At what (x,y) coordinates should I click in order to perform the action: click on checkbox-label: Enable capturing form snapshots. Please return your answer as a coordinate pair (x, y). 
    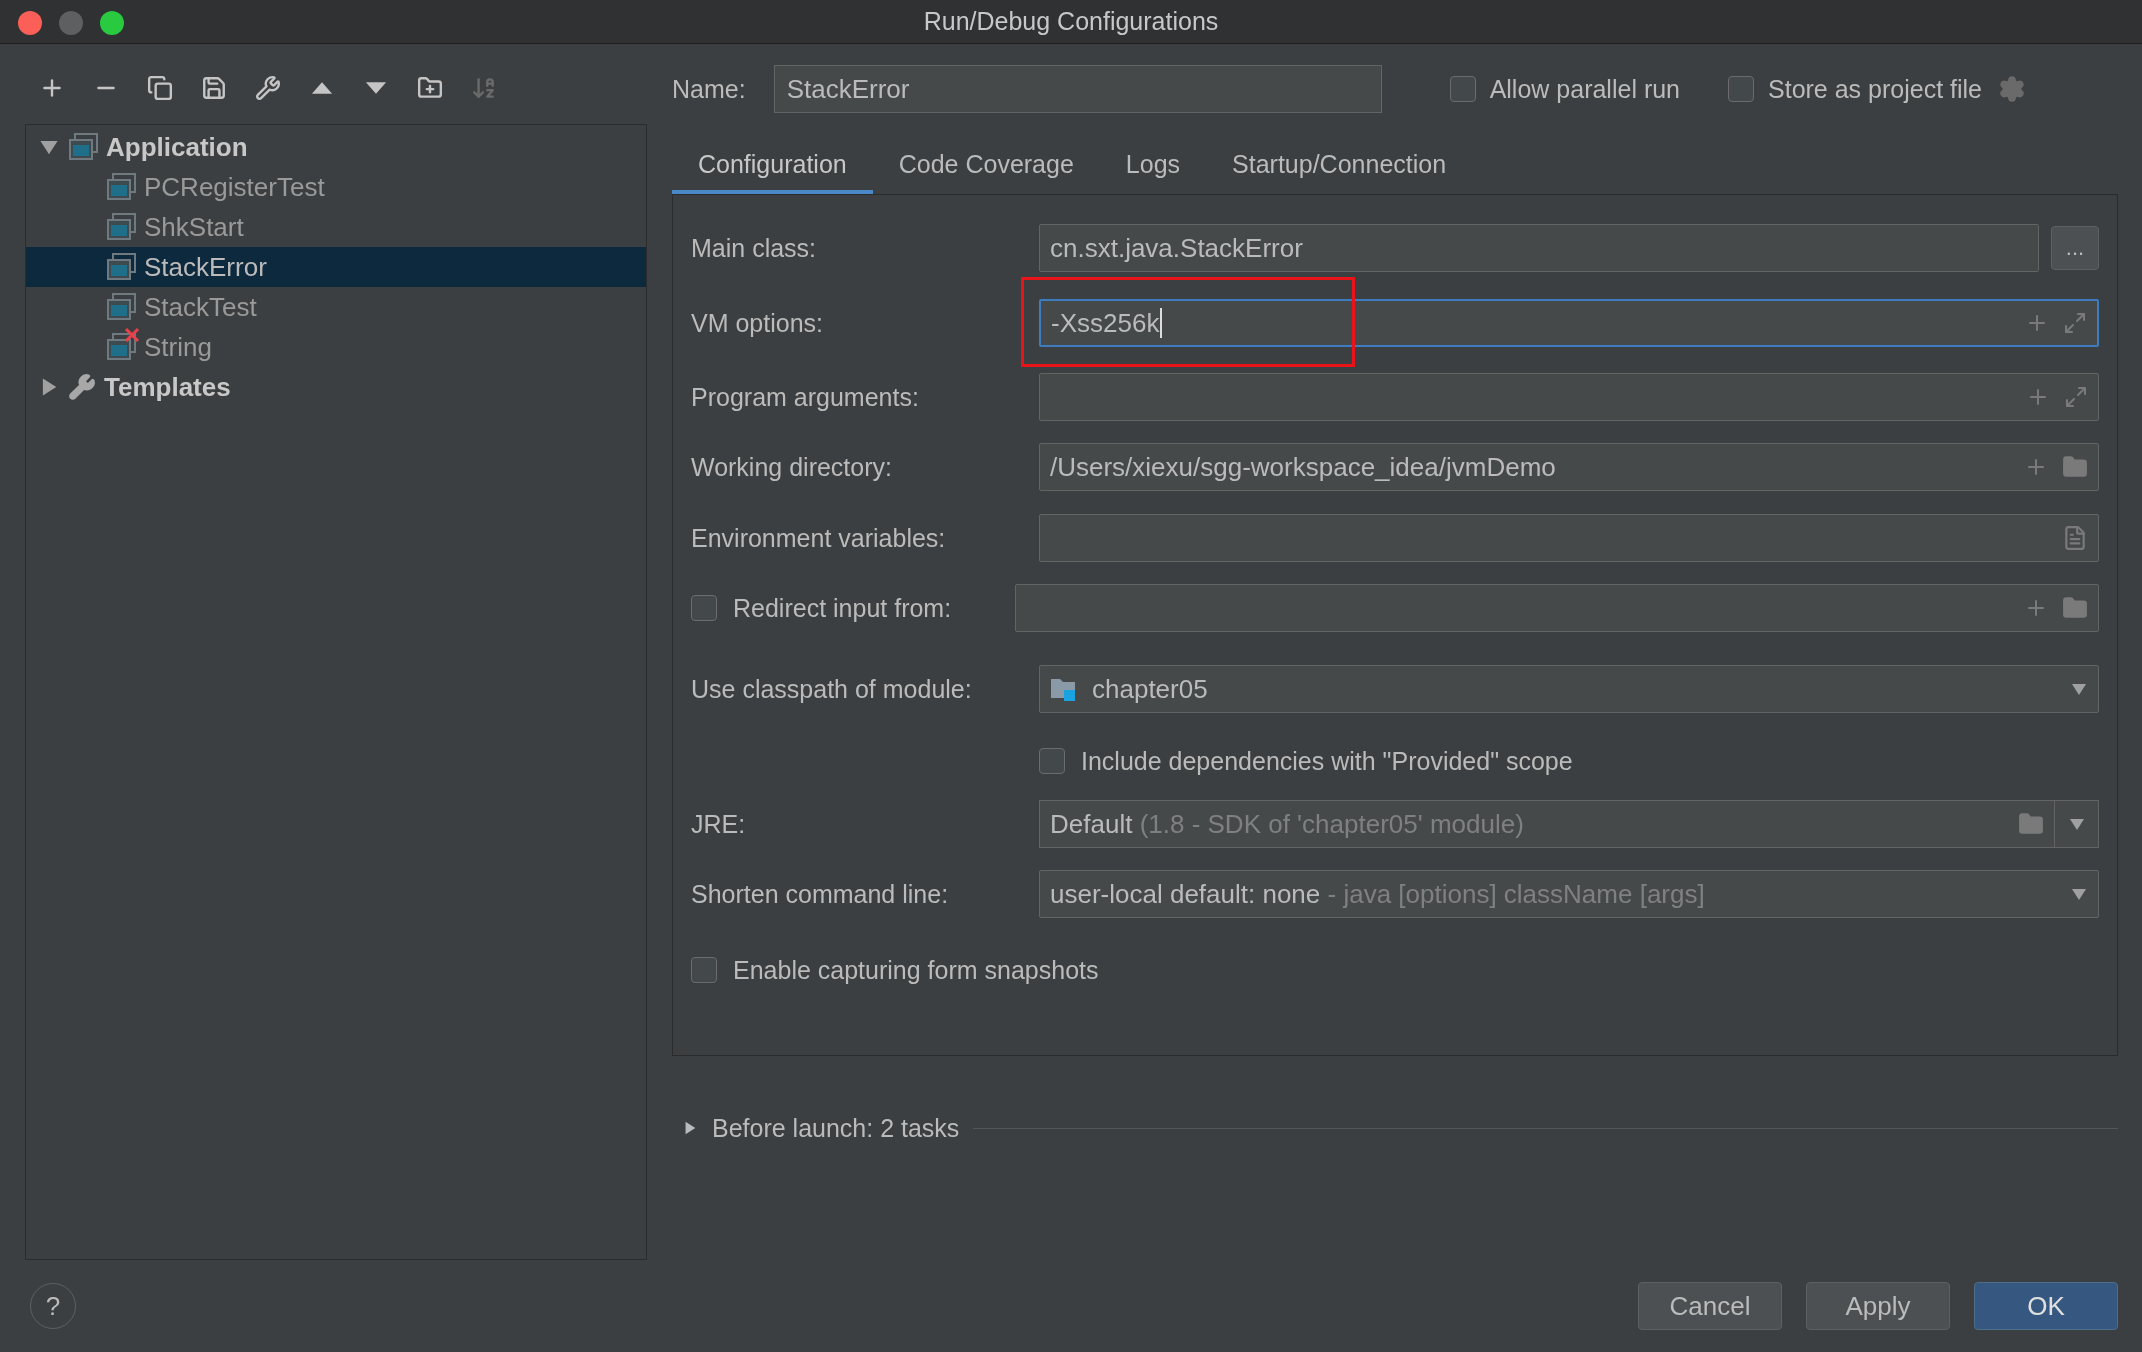
    Looking at the image, I should click on (916, 970).